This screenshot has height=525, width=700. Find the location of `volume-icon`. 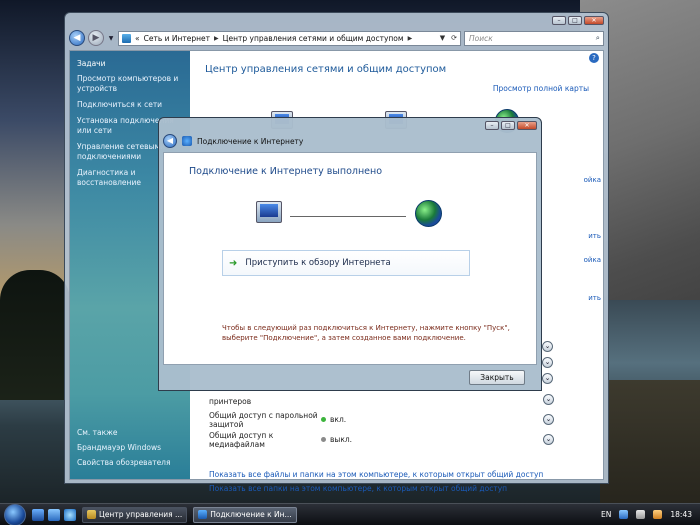

volume-icon is located at coordinates (641, 514).